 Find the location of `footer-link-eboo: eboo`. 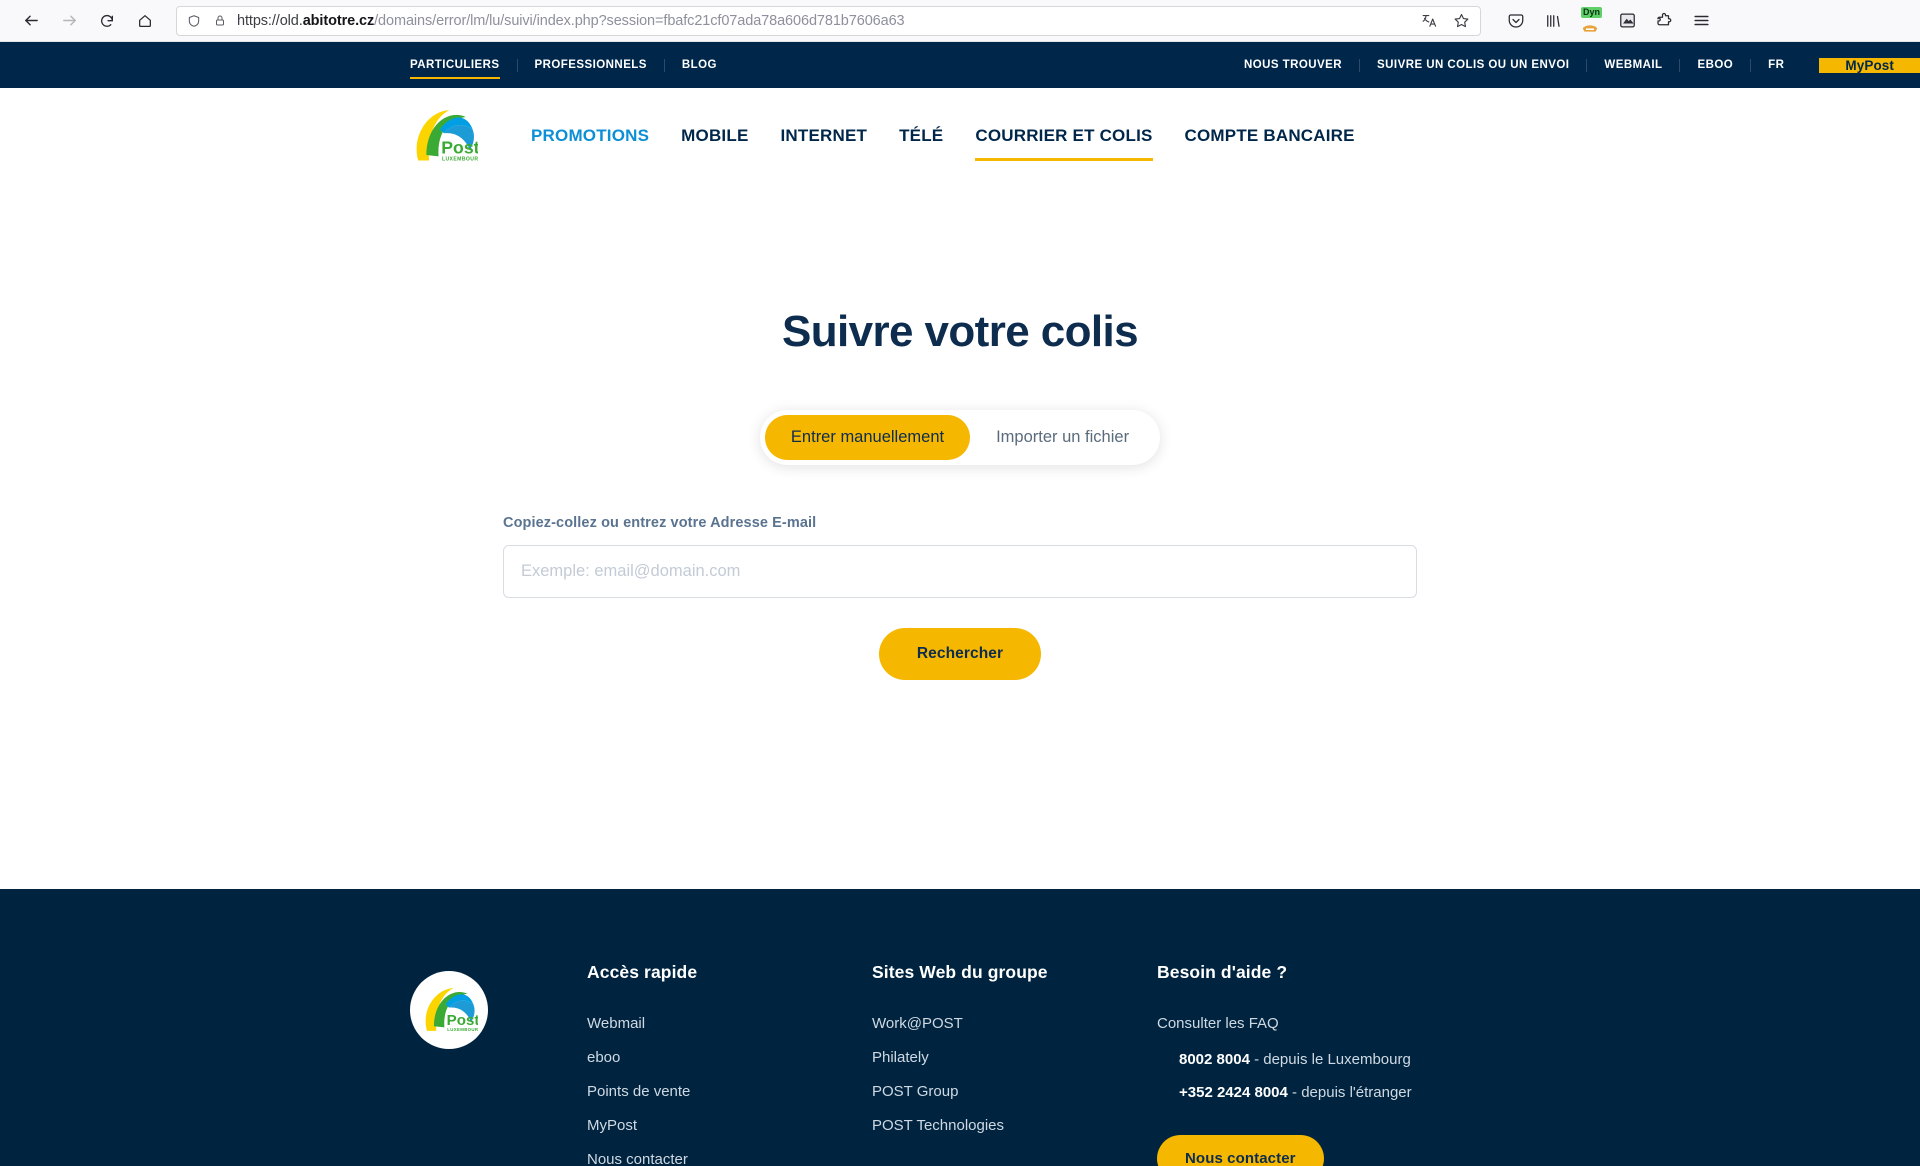

footer-link-eboo: eboo is located at coordinates (603, 1057).